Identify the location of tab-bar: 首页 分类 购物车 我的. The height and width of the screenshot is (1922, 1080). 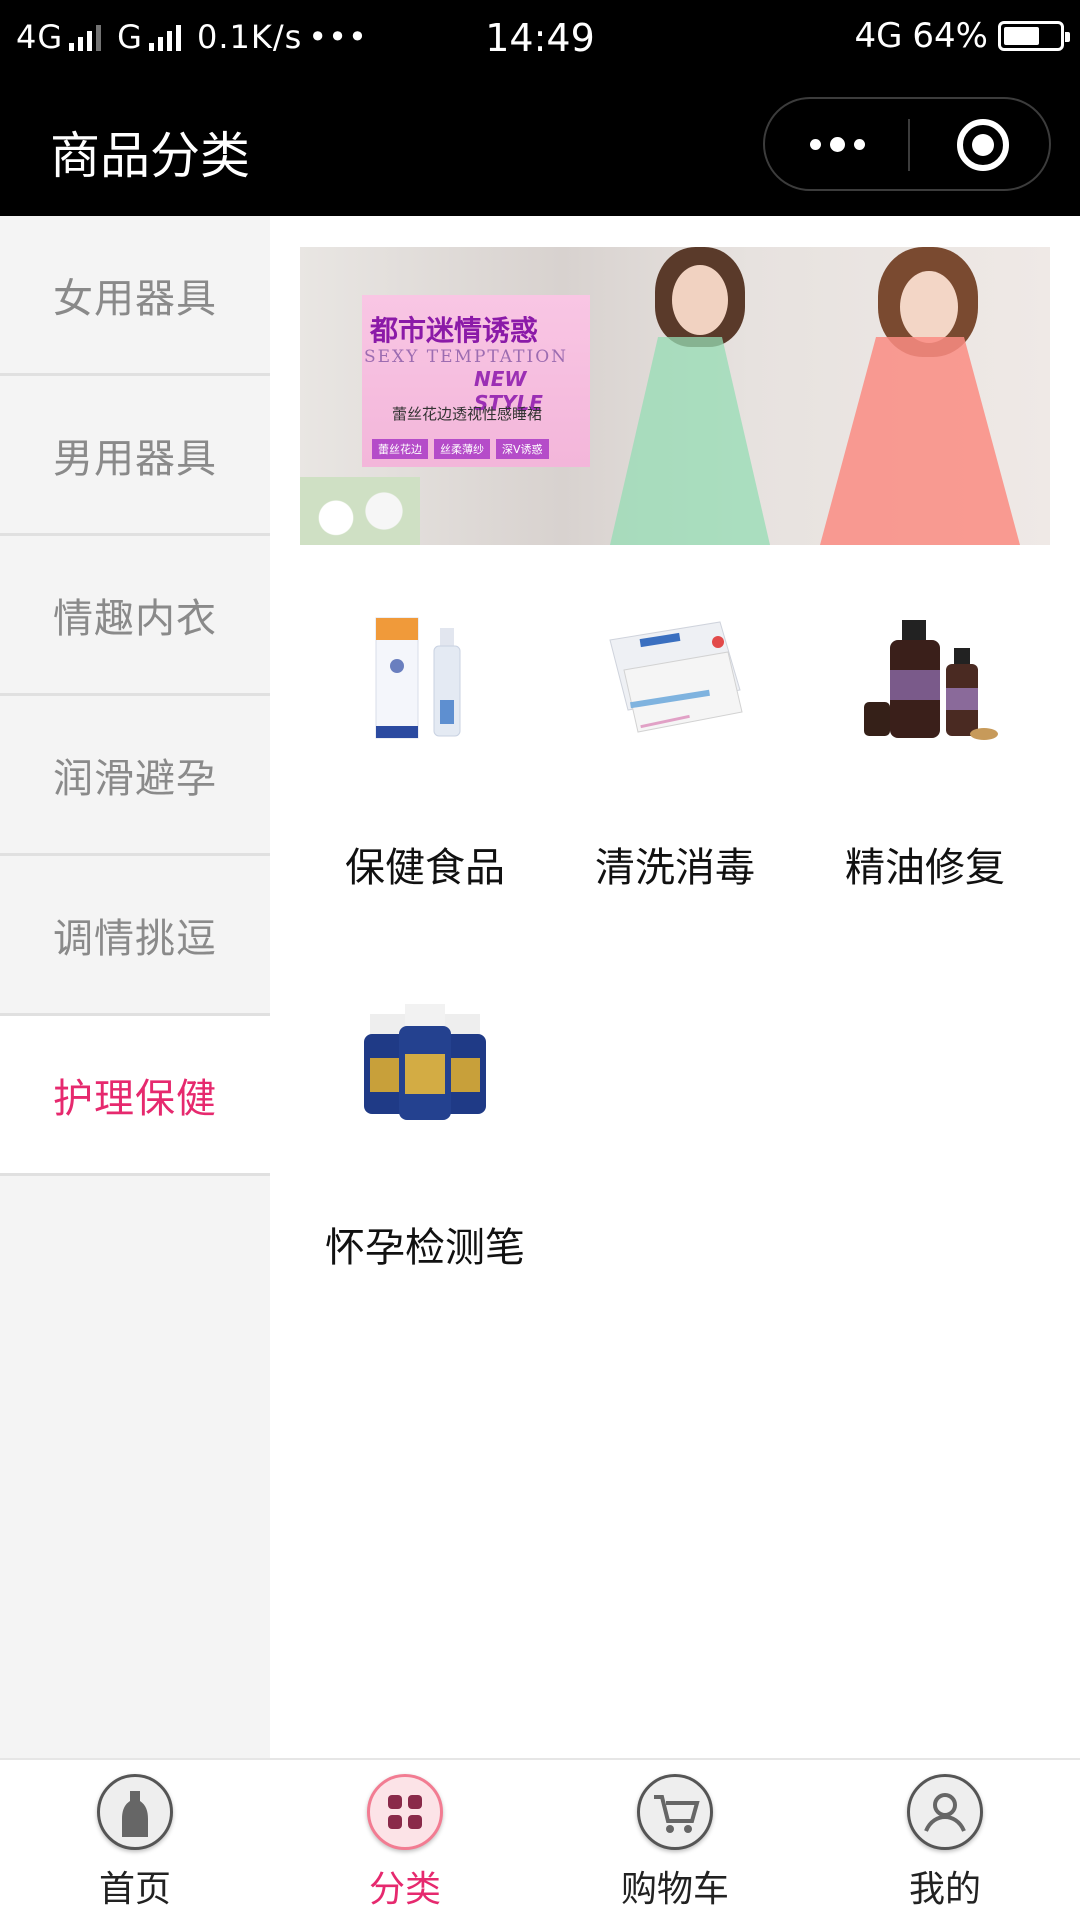
(540, 1840).